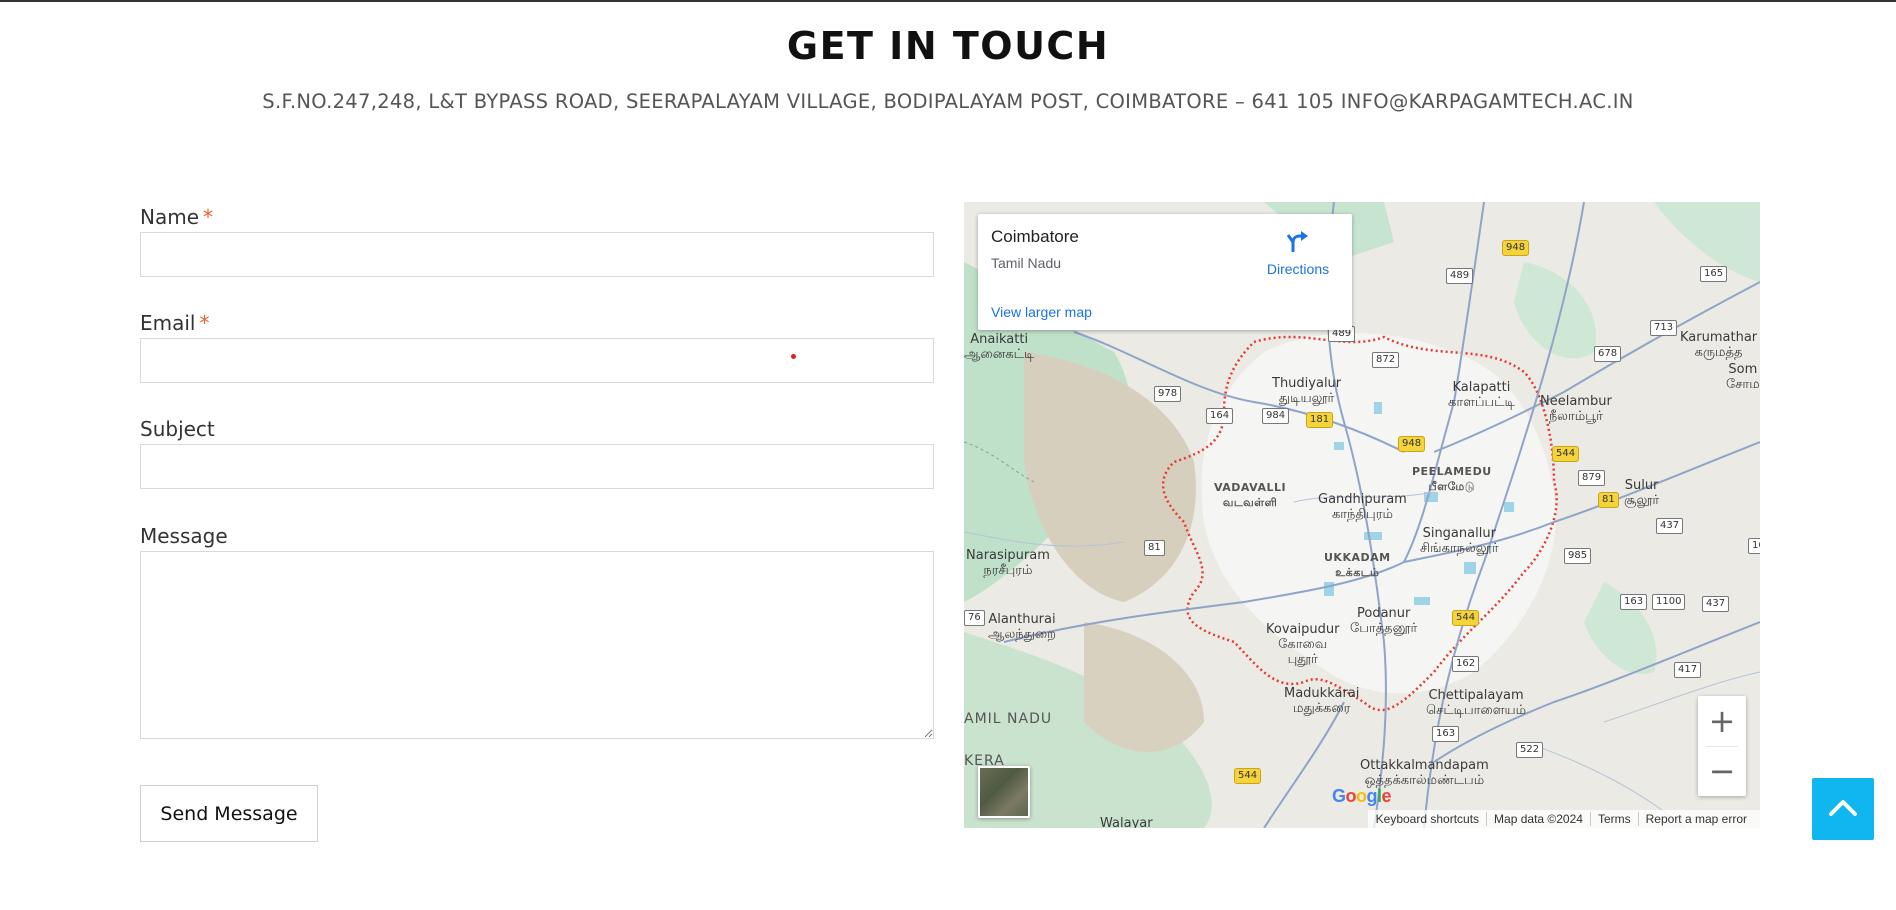 This screenshot has width=1896, height=910. I want to click on label-en: Sulur, so click(1641, 485).